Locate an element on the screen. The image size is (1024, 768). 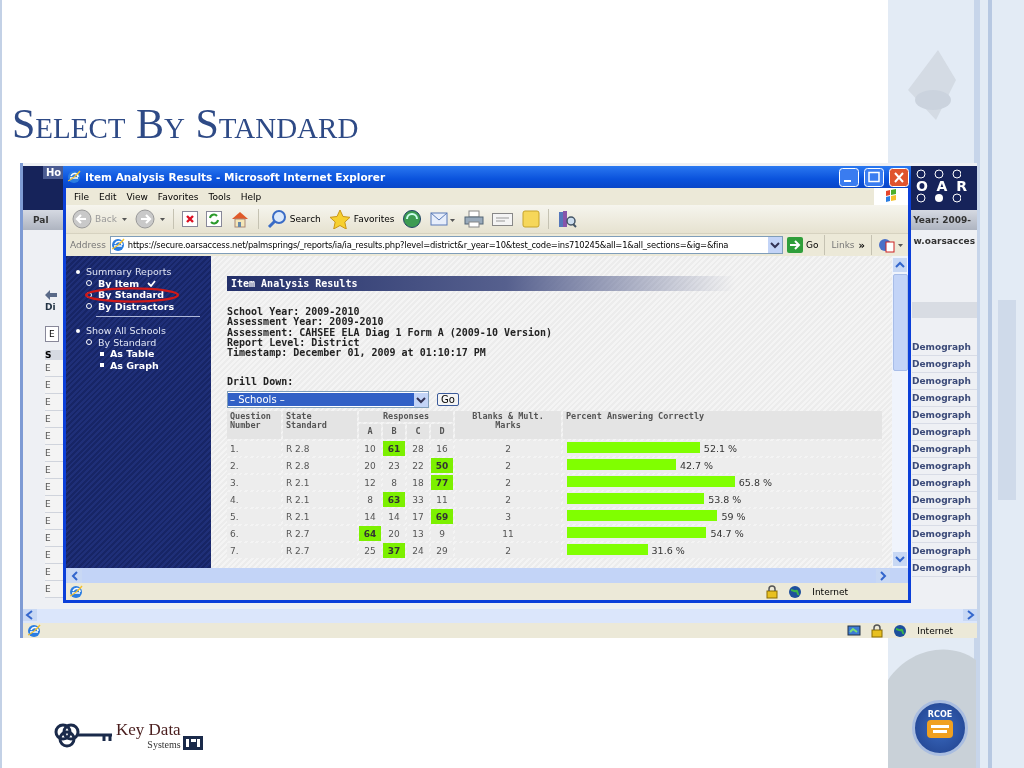
table-cell: 9 is located at coordinates (442, 534).